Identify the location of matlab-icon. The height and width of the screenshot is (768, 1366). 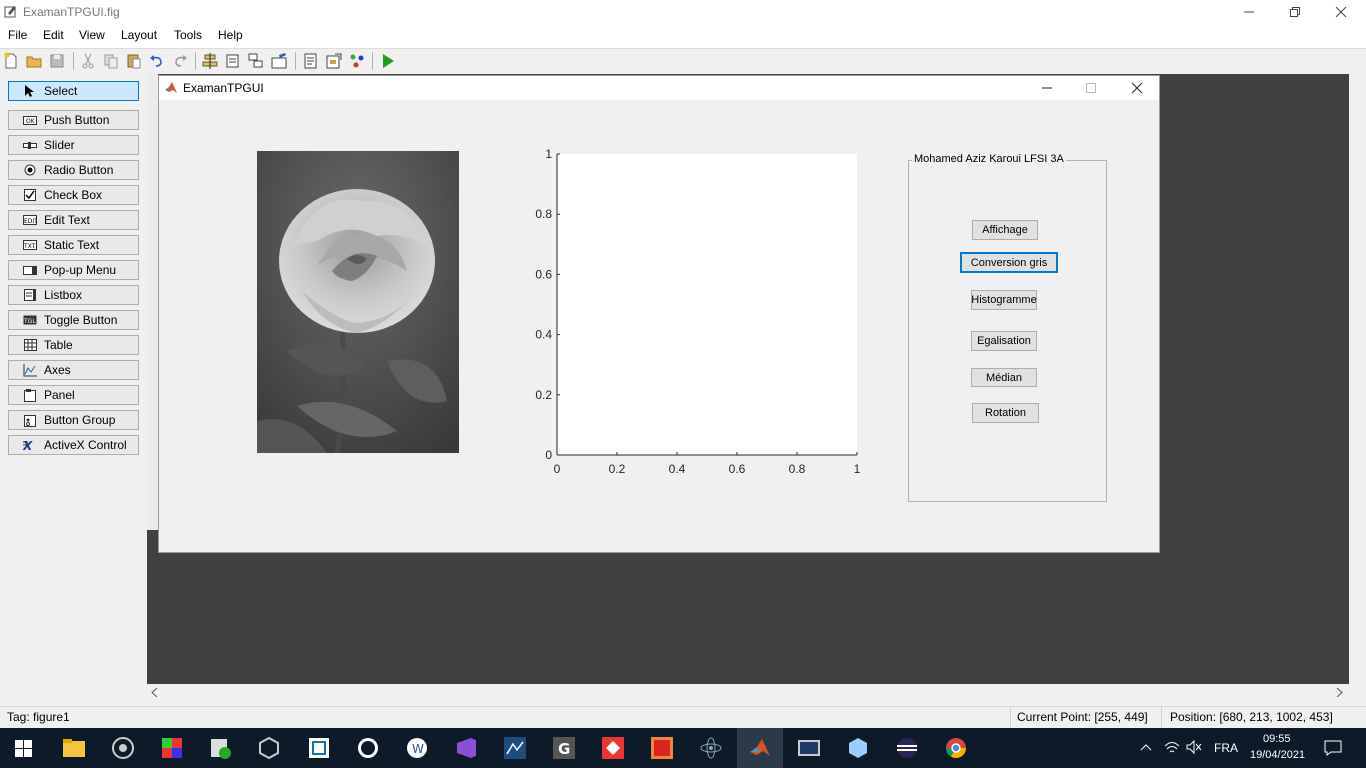
(171, 87).